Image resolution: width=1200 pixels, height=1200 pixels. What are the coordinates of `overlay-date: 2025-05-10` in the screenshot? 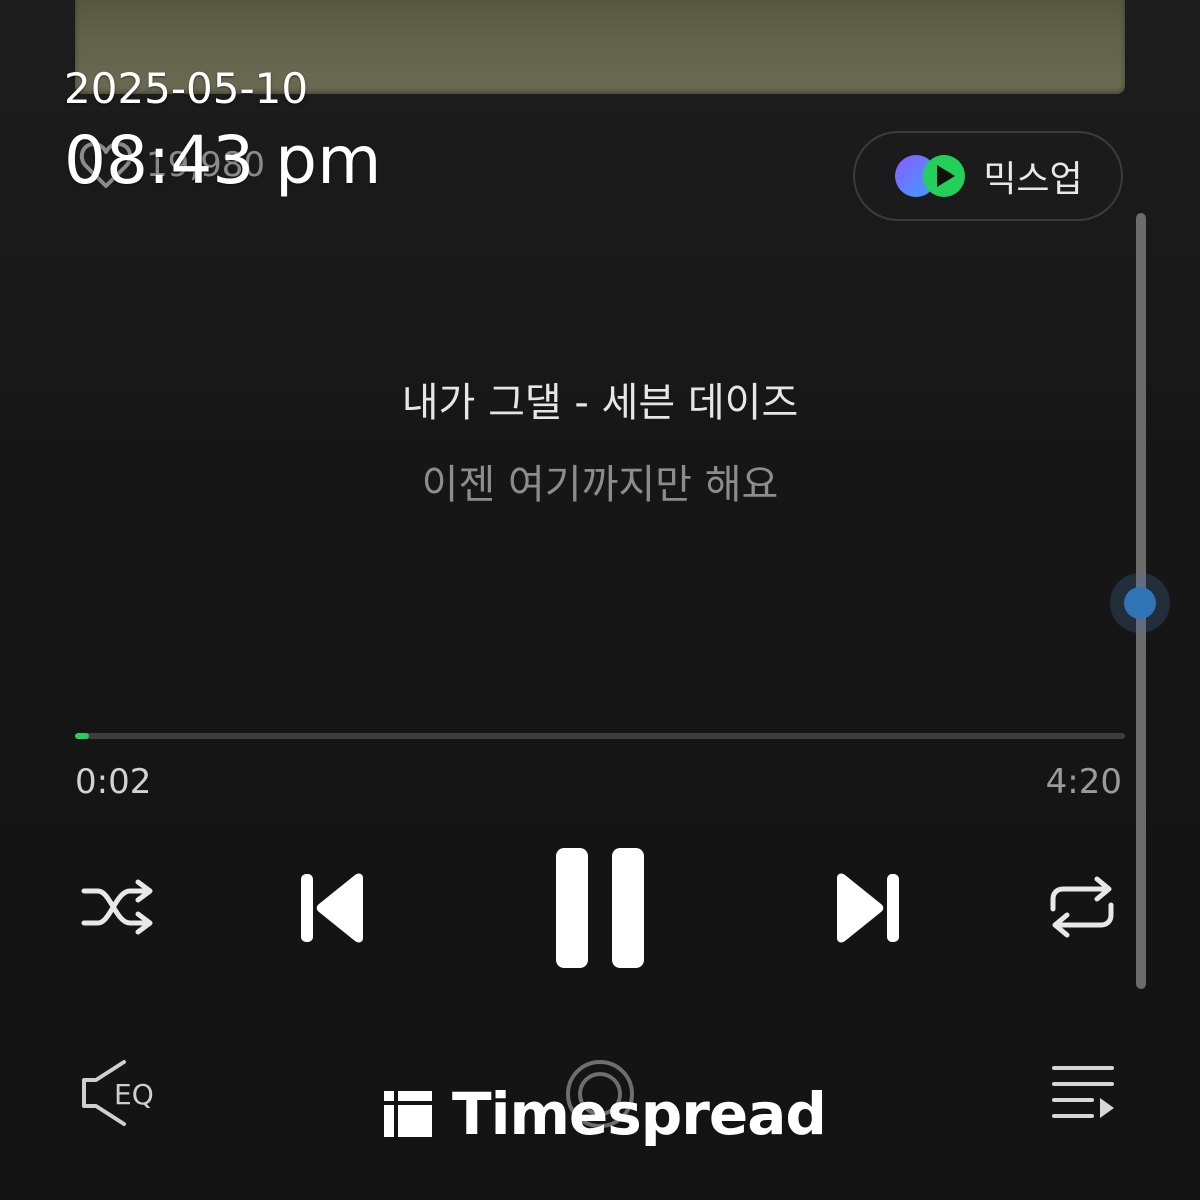 It's located at (186, 88).